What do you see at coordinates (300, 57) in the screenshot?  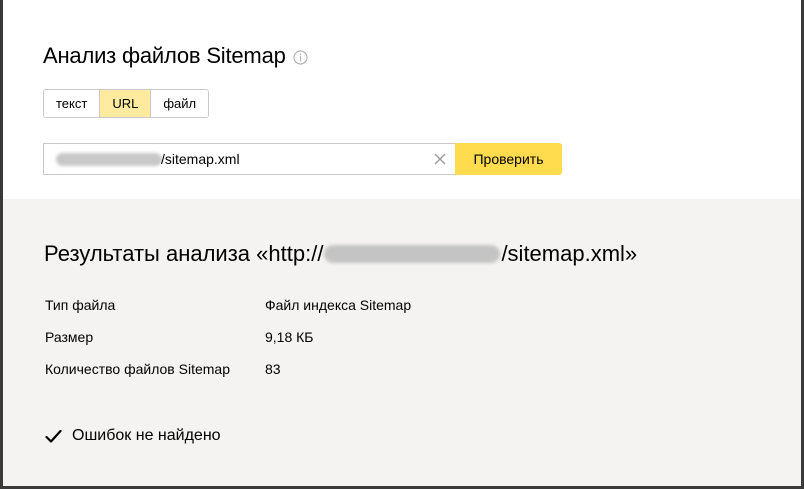 I see `info-icon` at bounding box center [300, 57].